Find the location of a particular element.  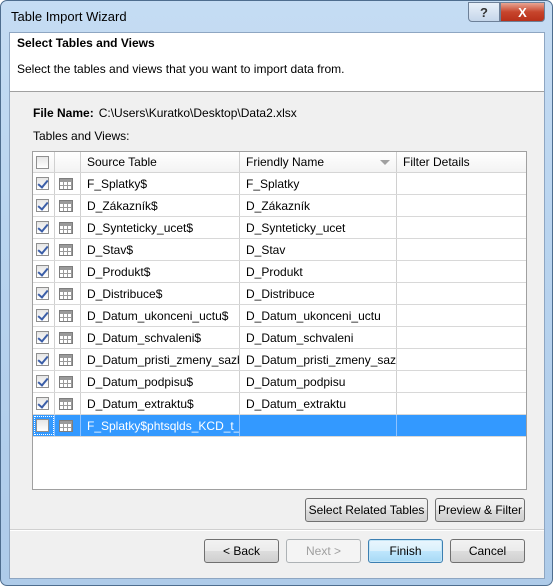

window-title: Table Import Wizard is located at coordinates (69, 16).